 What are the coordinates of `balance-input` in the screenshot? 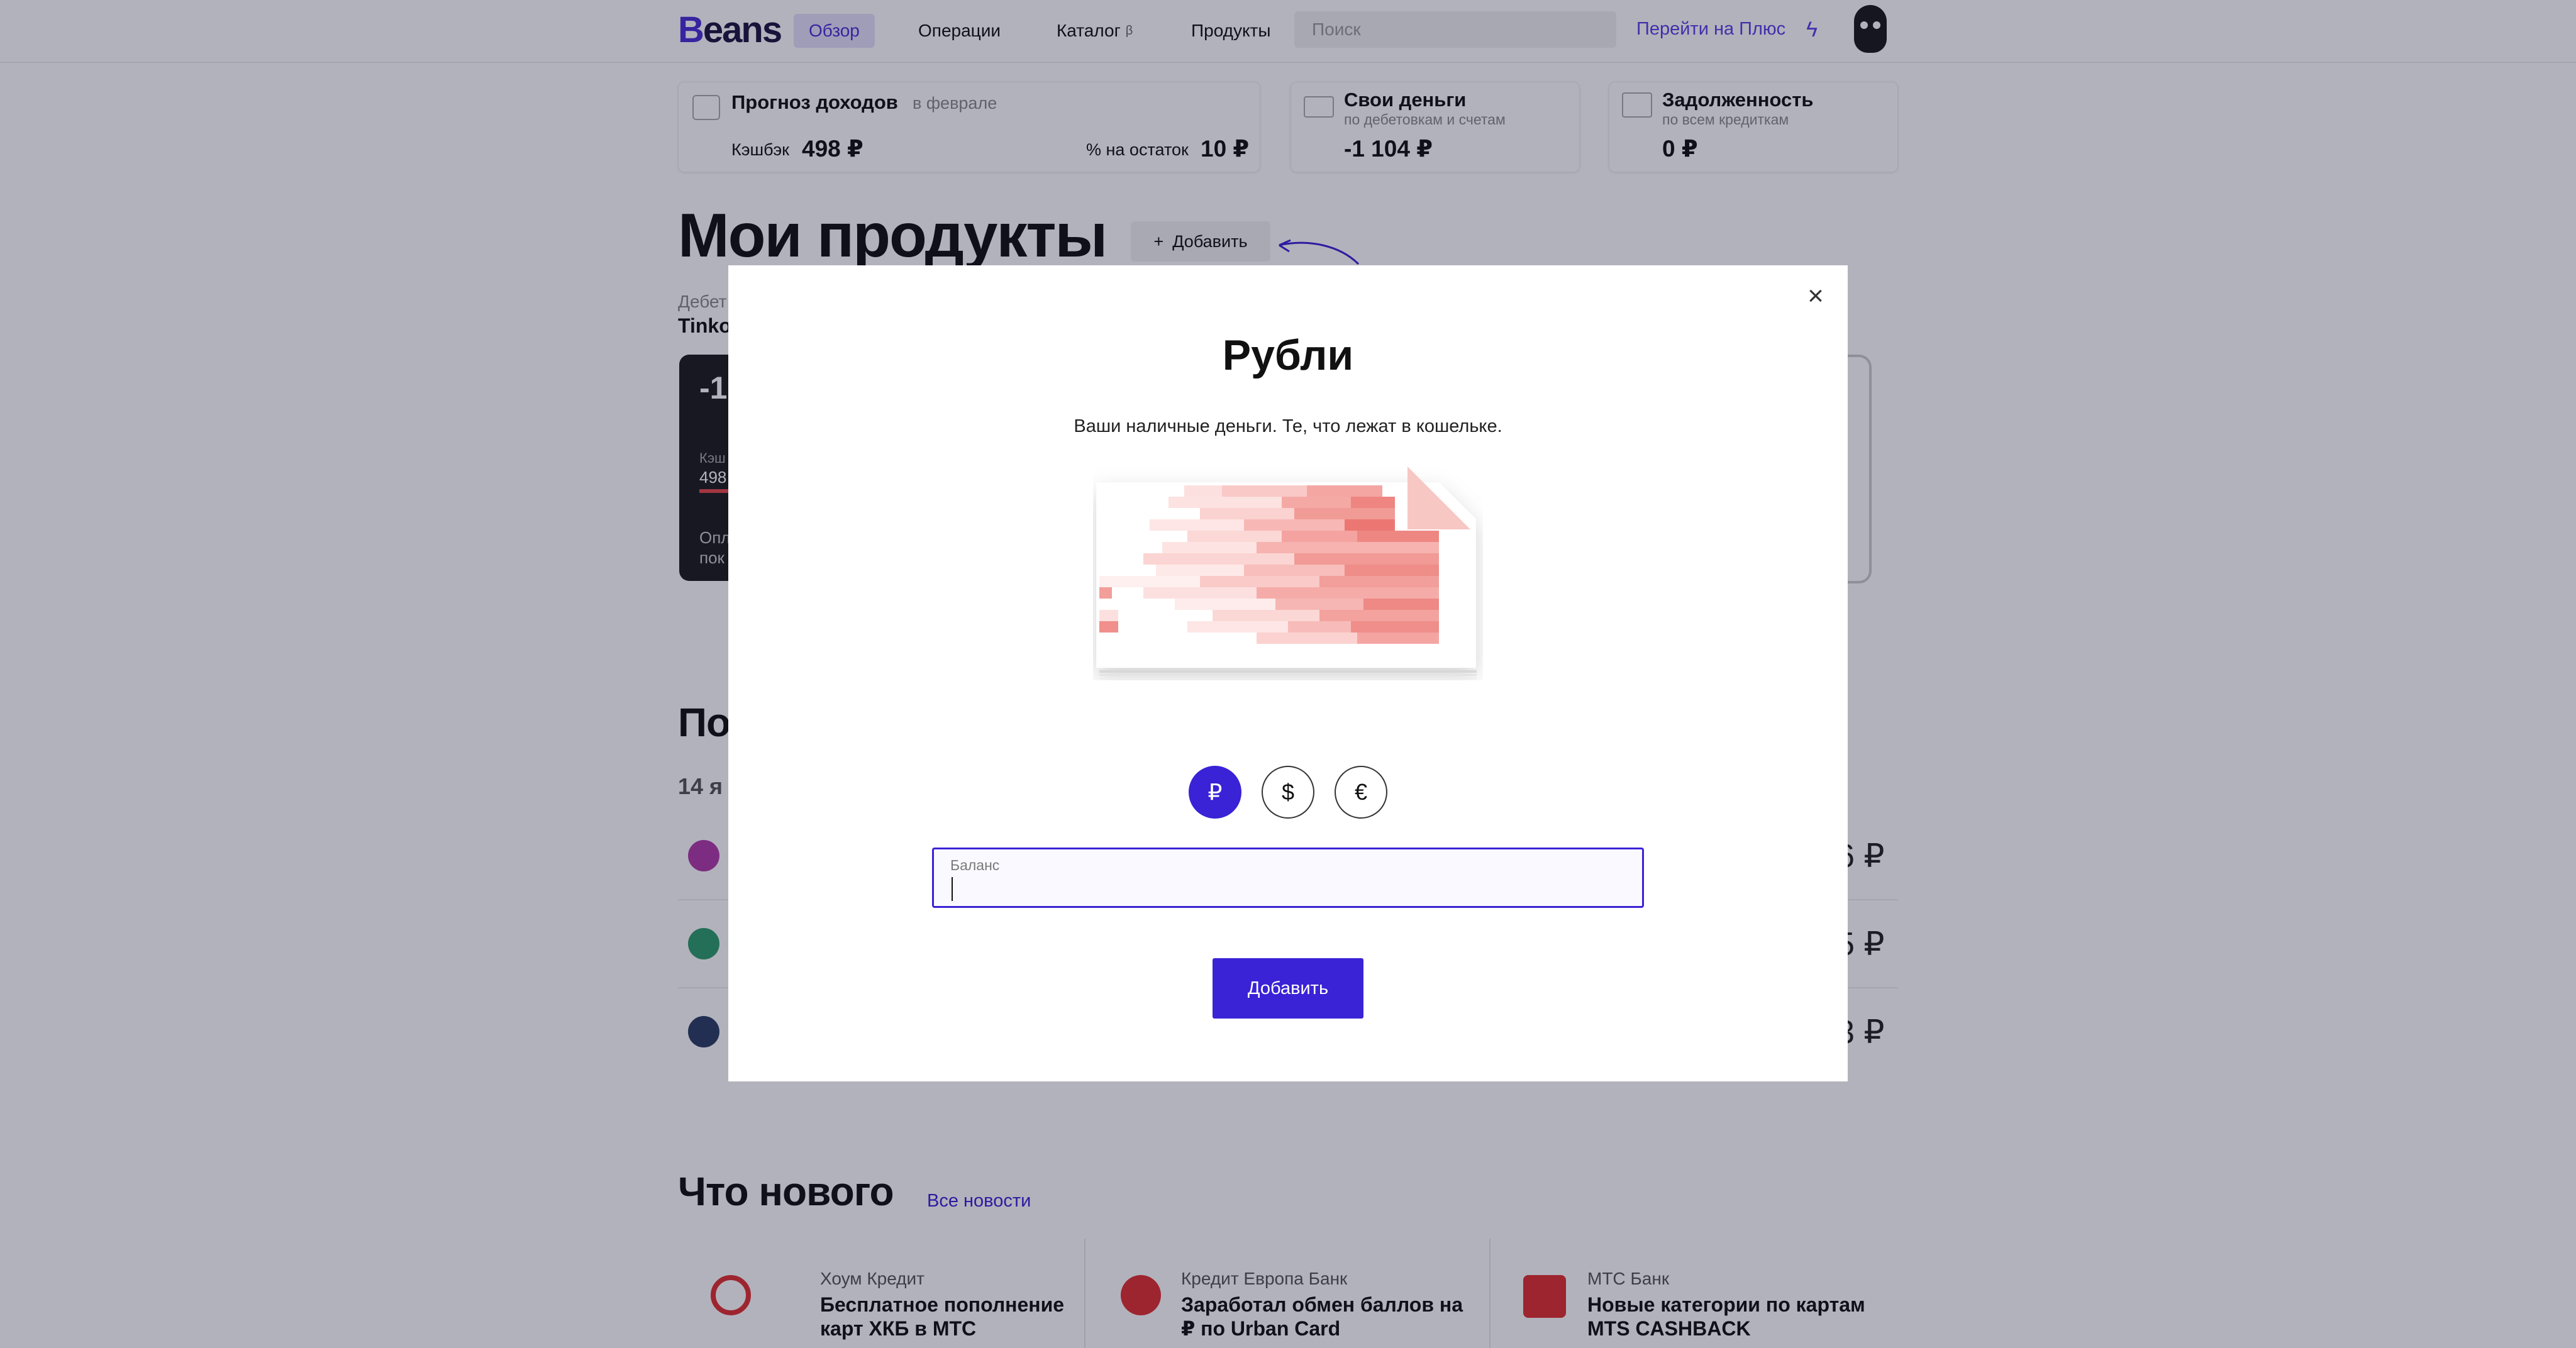 It's located at (1283, 889).